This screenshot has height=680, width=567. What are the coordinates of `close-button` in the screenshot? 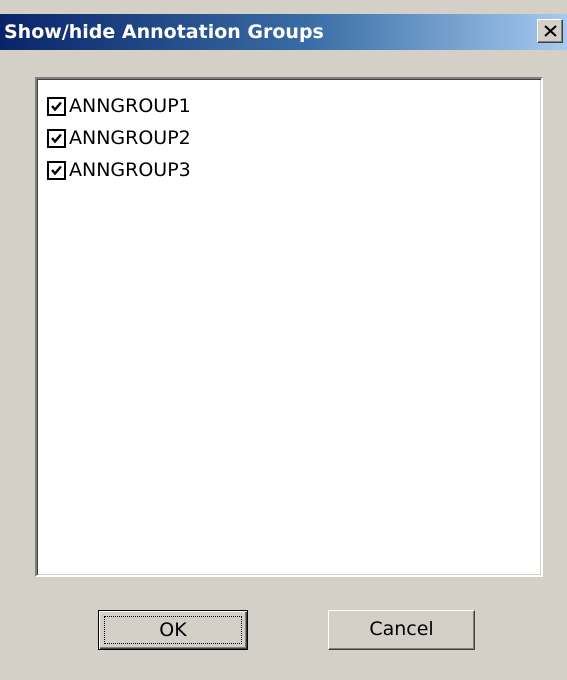 It's located at (550, 31).